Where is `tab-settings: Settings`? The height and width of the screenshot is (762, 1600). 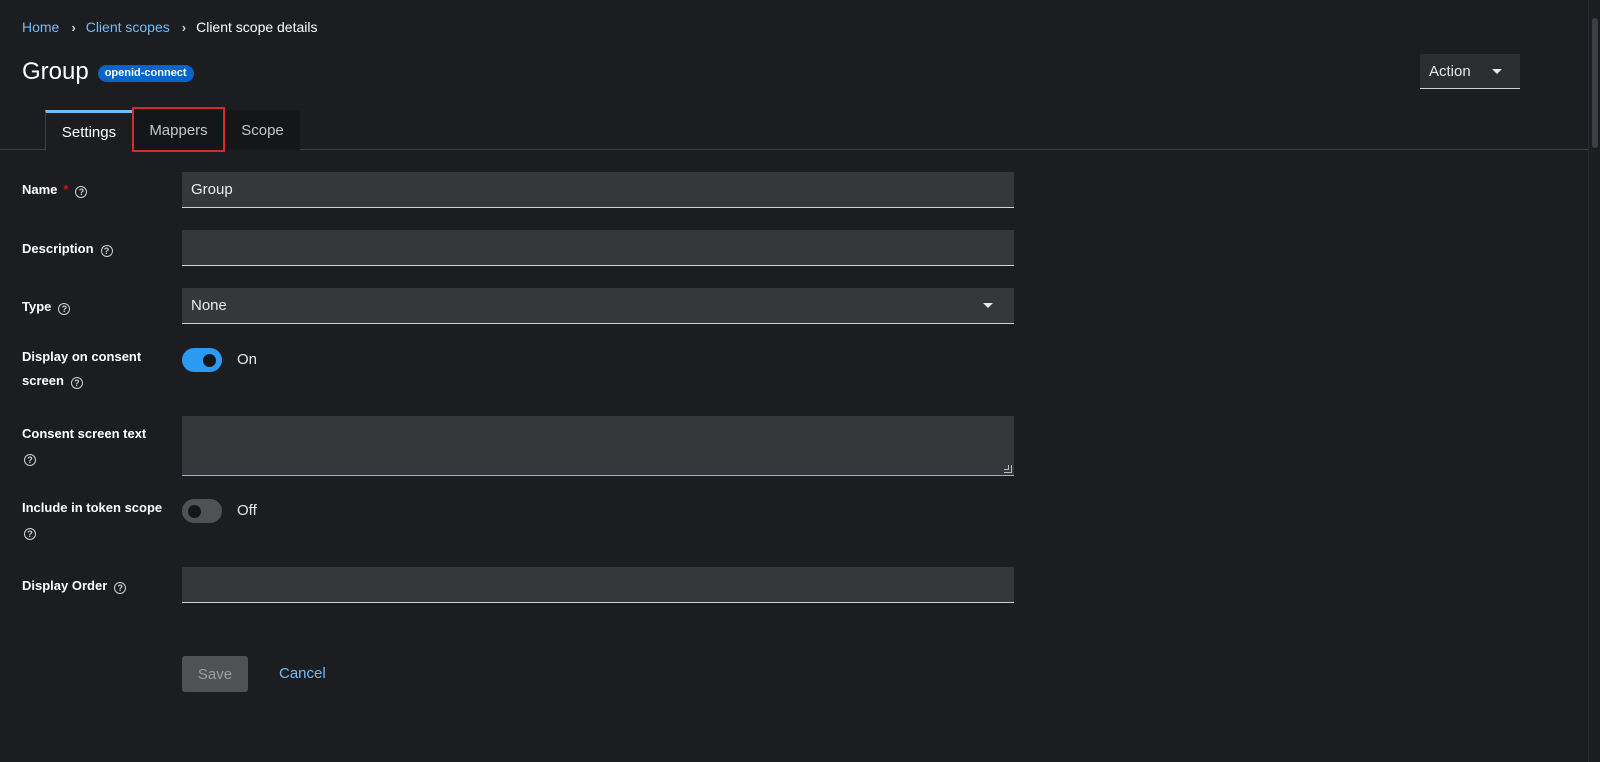
tab-settings: Settings is located at coordinates (89, 130).